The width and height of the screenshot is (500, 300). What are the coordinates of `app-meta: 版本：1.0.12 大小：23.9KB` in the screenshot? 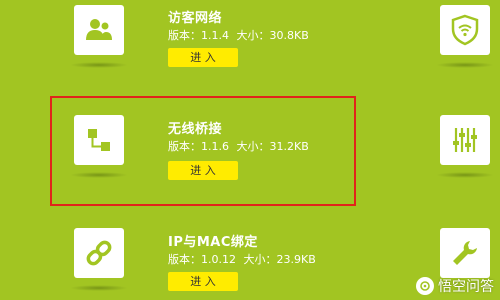 It's located at (244, 259).